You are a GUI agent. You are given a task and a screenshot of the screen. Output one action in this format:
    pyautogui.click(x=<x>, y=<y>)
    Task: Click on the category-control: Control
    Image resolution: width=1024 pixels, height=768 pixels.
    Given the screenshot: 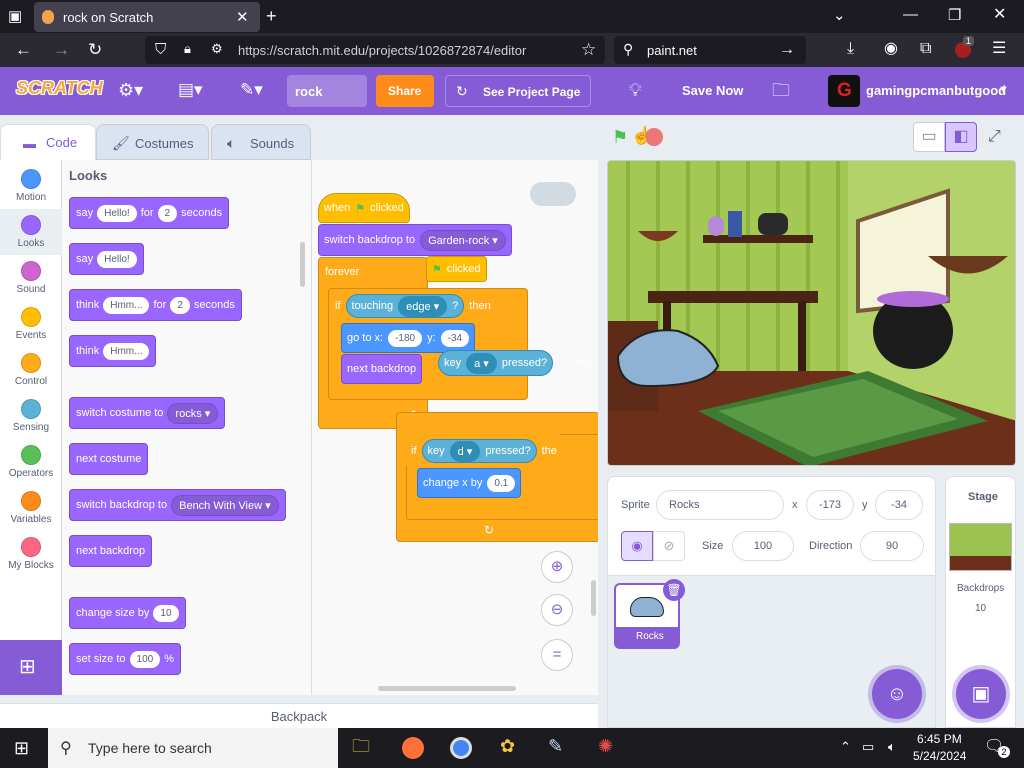 What is the action you would take?
    pyautogui.click(x=31, y=370)
    